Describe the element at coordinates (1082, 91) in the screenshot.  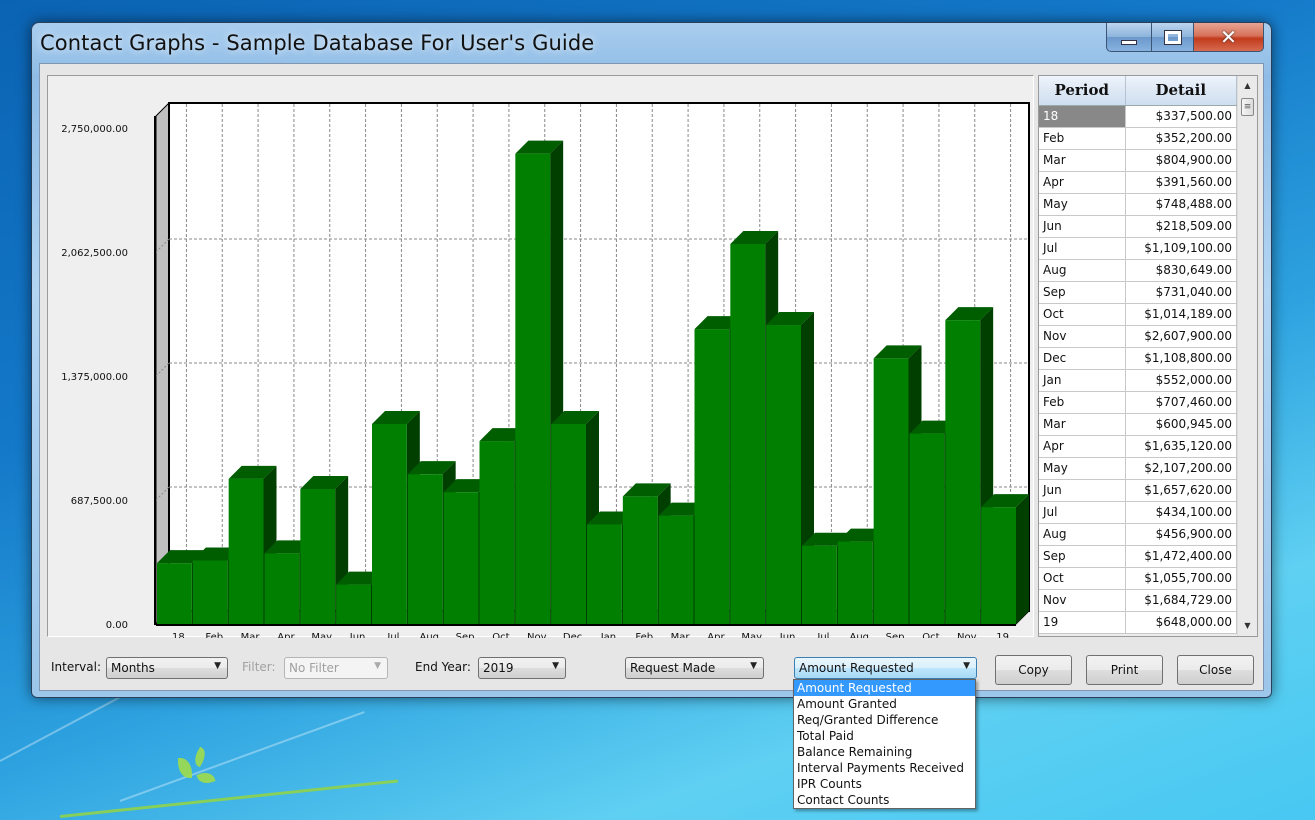
I see `column-header-period: Period` at that location.